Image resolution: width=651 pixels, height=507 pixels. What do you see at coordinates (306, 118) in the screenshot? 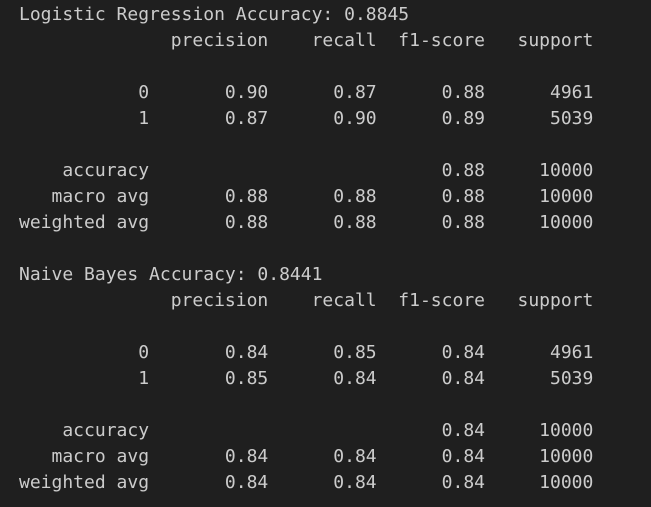
I see `logreg-row-class-1: 1 0.87 0.90 0.89 5039` at bounding box center [306, 118].